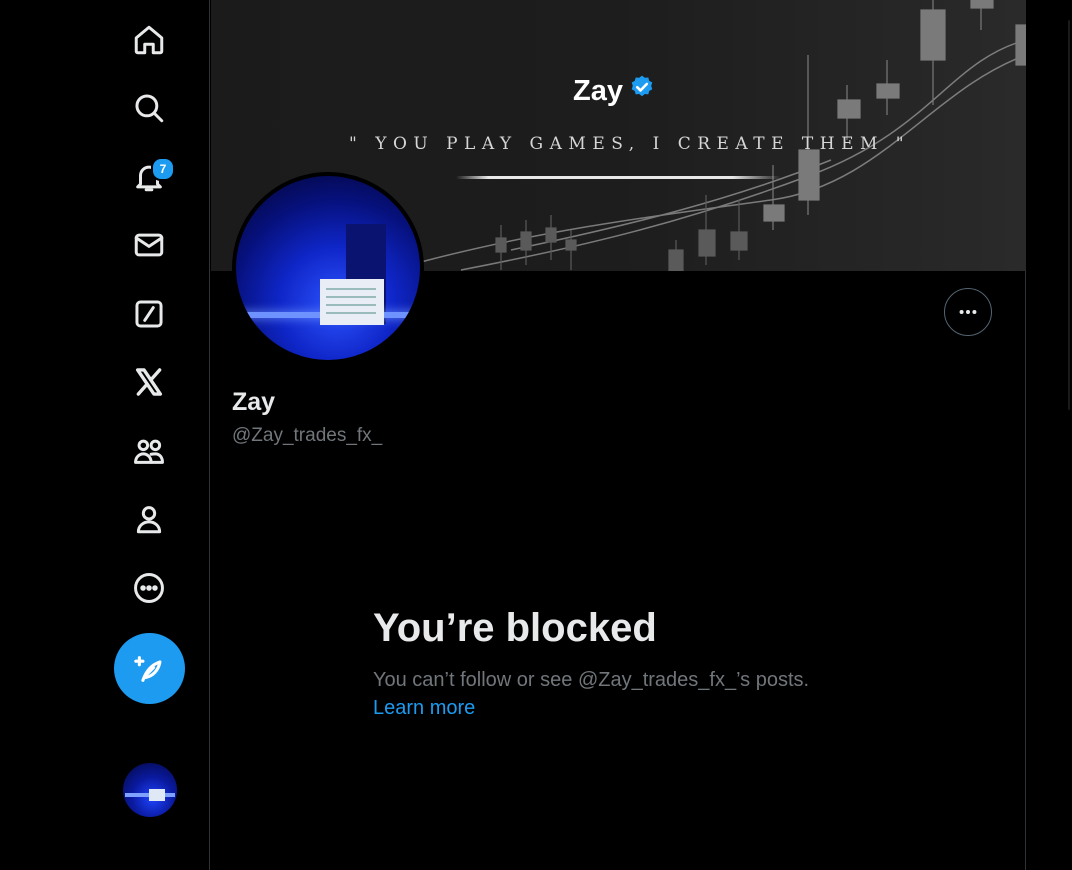 The width and height of the screenshot is (1072, 870). I want to click on nav-messages, so click(149, 245).